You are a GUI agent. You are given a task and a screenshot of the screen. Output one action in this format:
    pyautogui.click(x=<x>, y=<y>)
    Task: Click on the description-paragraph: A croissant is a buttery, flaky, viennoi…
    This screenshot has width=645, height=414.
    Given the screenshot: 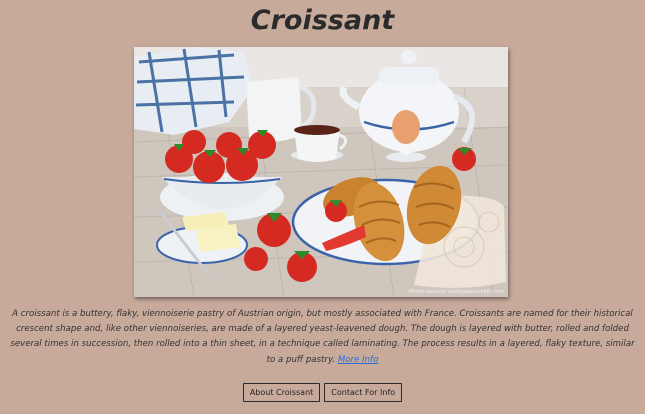 What is the action you would take?
    pyautogui.click(x=322, y=337)
    